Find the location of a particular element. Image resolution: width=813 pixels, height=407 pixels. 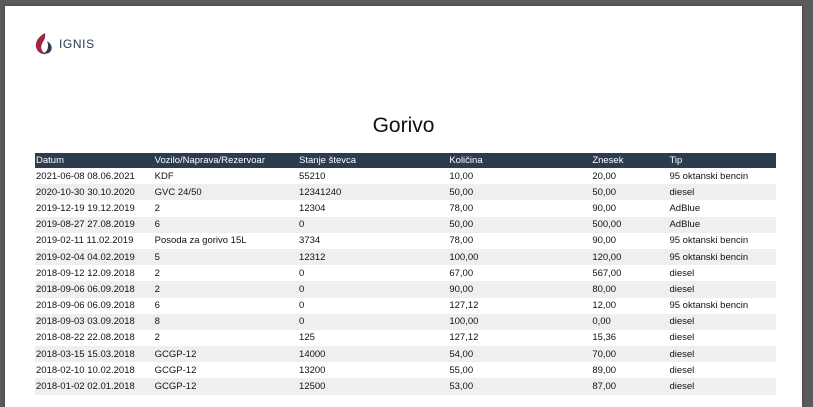

cell-quantity: 53,00 is located at coordinates (461, 387).